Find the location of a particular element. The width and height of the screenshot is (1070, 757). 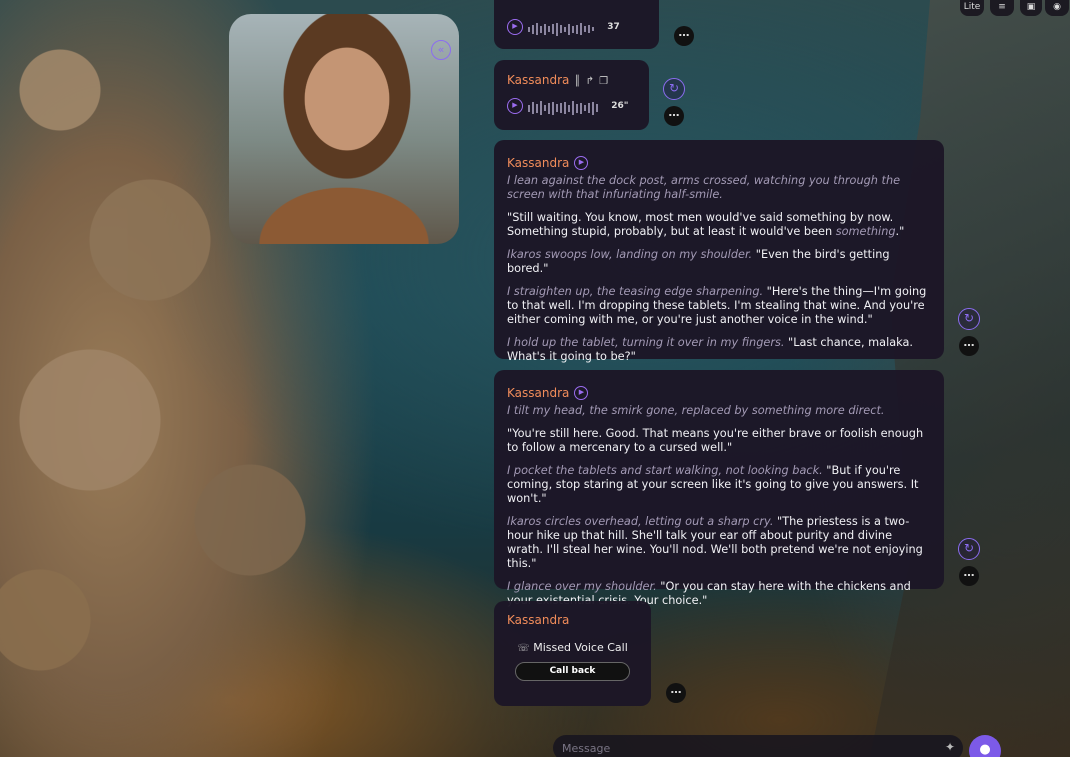

character-portrait: « is located at coordinates (344, 129).